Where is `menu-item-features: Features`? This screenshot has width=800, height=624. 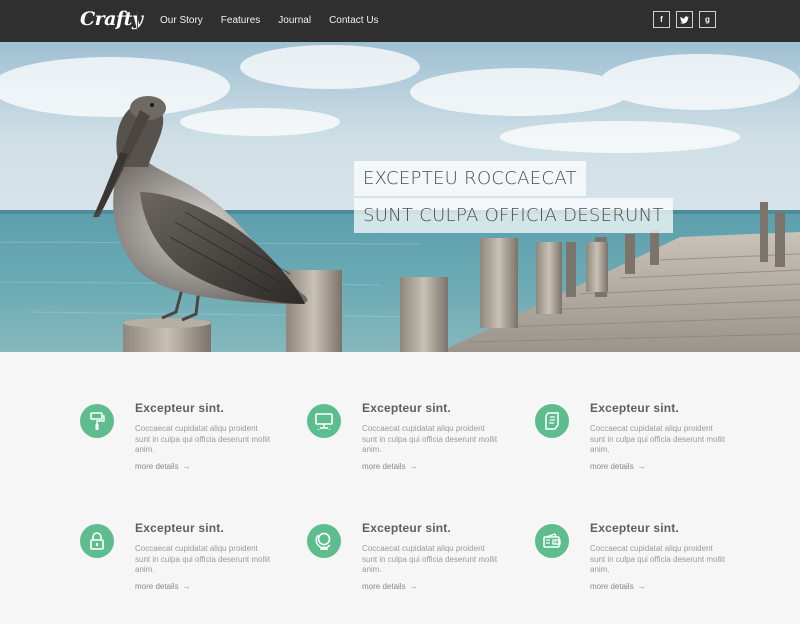
menu-item-features: Features is located at coordinates (240, 21).